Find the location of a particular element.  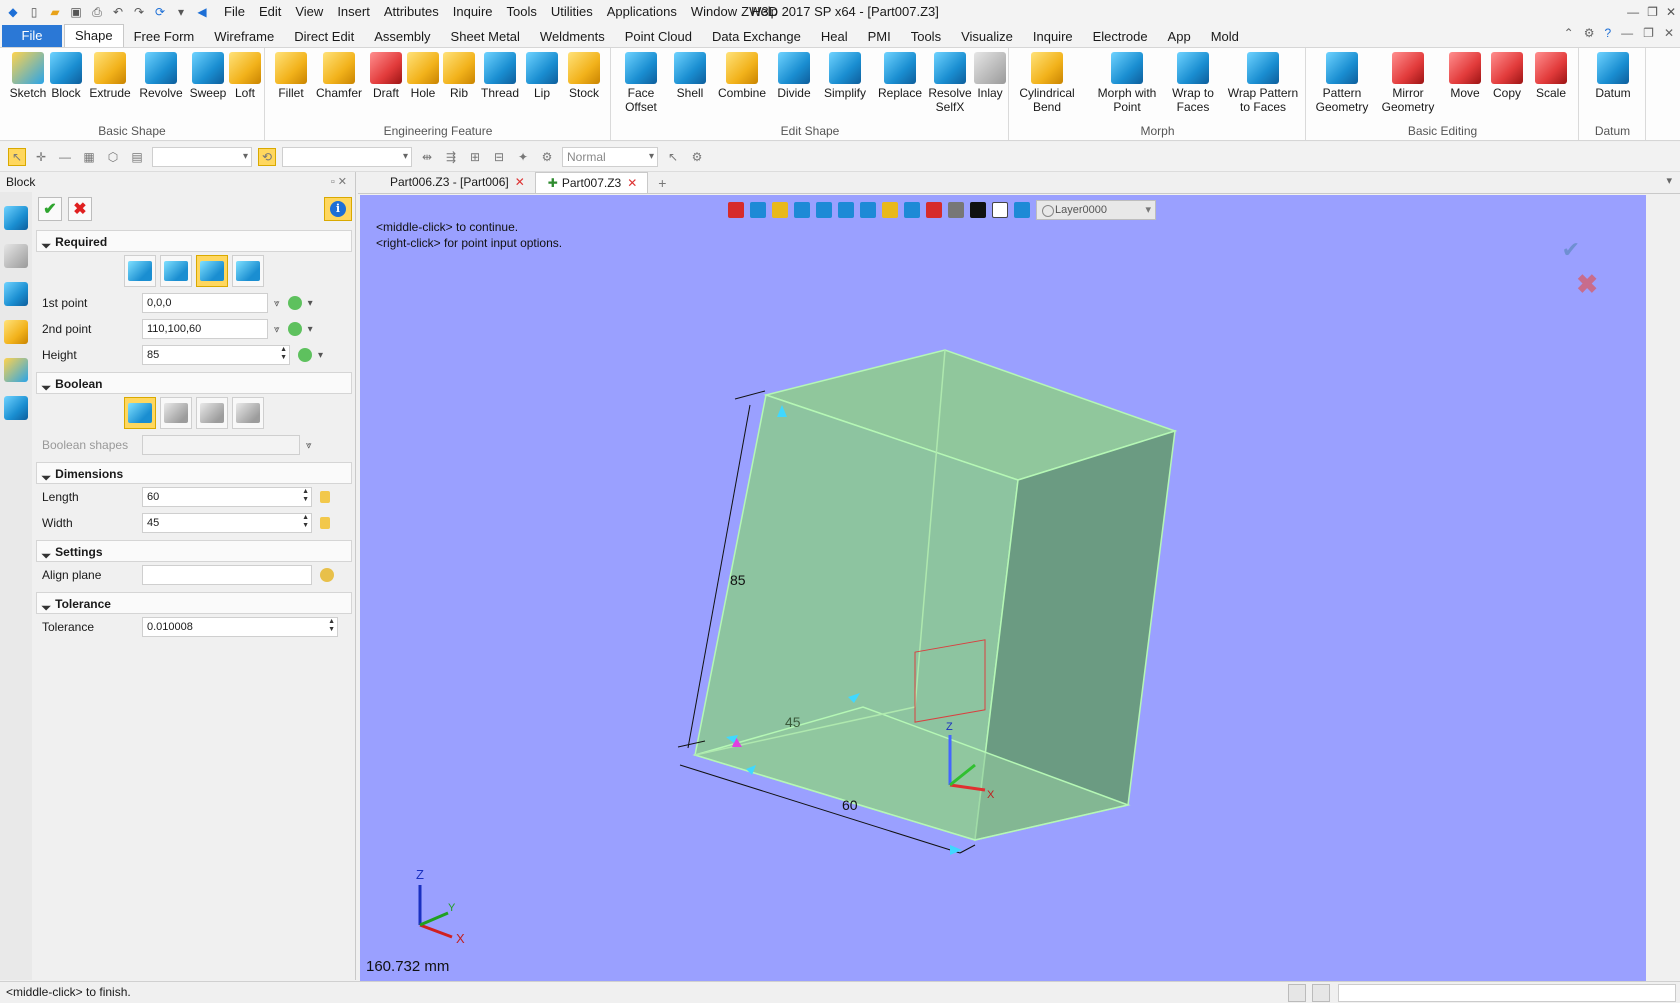

tab-file: File is located at coordinates (32, 36).